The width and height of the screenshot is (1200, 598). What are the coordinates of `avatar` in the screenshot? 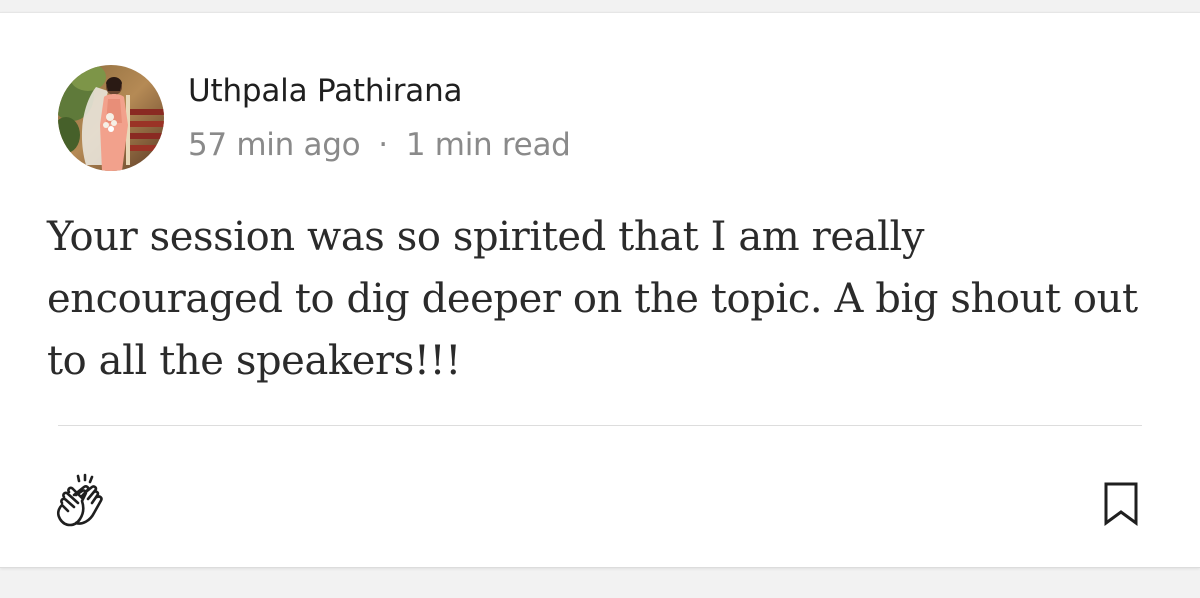 It's located at (111, 118).